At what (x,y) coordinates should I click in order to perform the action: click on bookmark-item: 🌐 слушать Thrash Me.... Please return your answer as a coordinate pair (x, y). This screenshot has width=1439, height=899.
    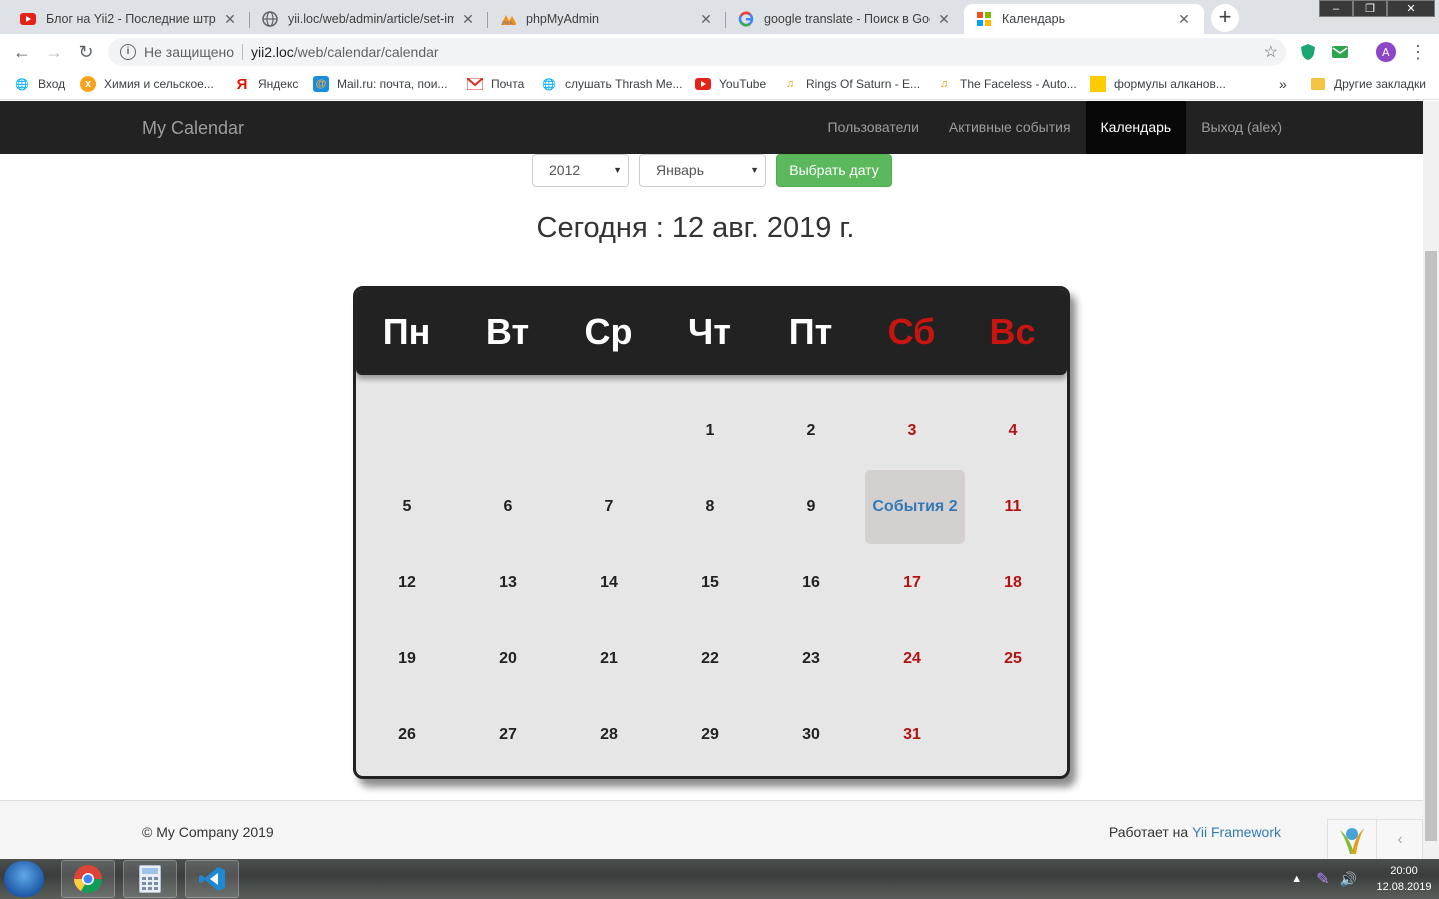
    Looking at the image, I should click on (611, 84).